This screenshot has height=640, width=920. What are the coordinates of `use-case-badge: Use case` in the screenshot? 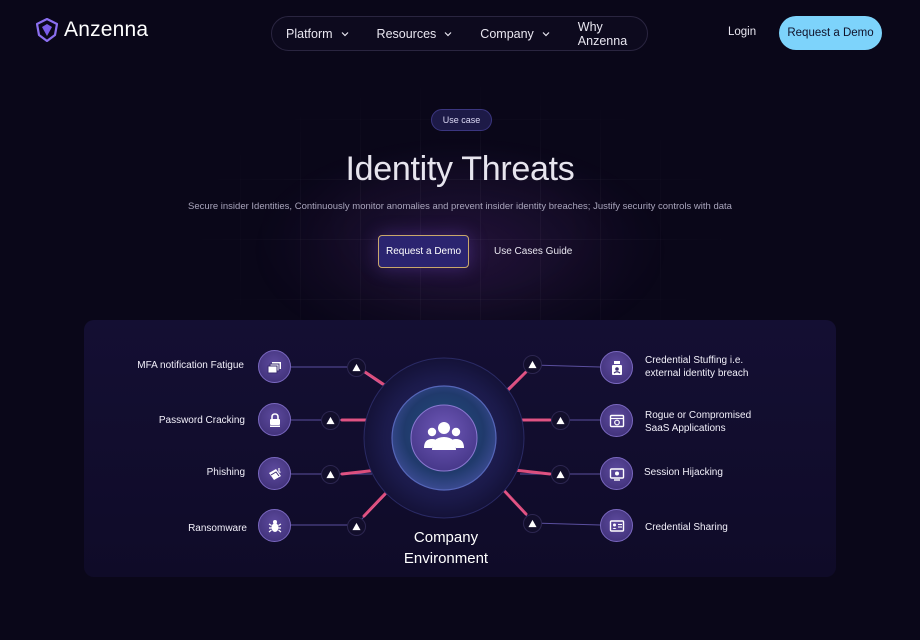 It's located at (461, 120).